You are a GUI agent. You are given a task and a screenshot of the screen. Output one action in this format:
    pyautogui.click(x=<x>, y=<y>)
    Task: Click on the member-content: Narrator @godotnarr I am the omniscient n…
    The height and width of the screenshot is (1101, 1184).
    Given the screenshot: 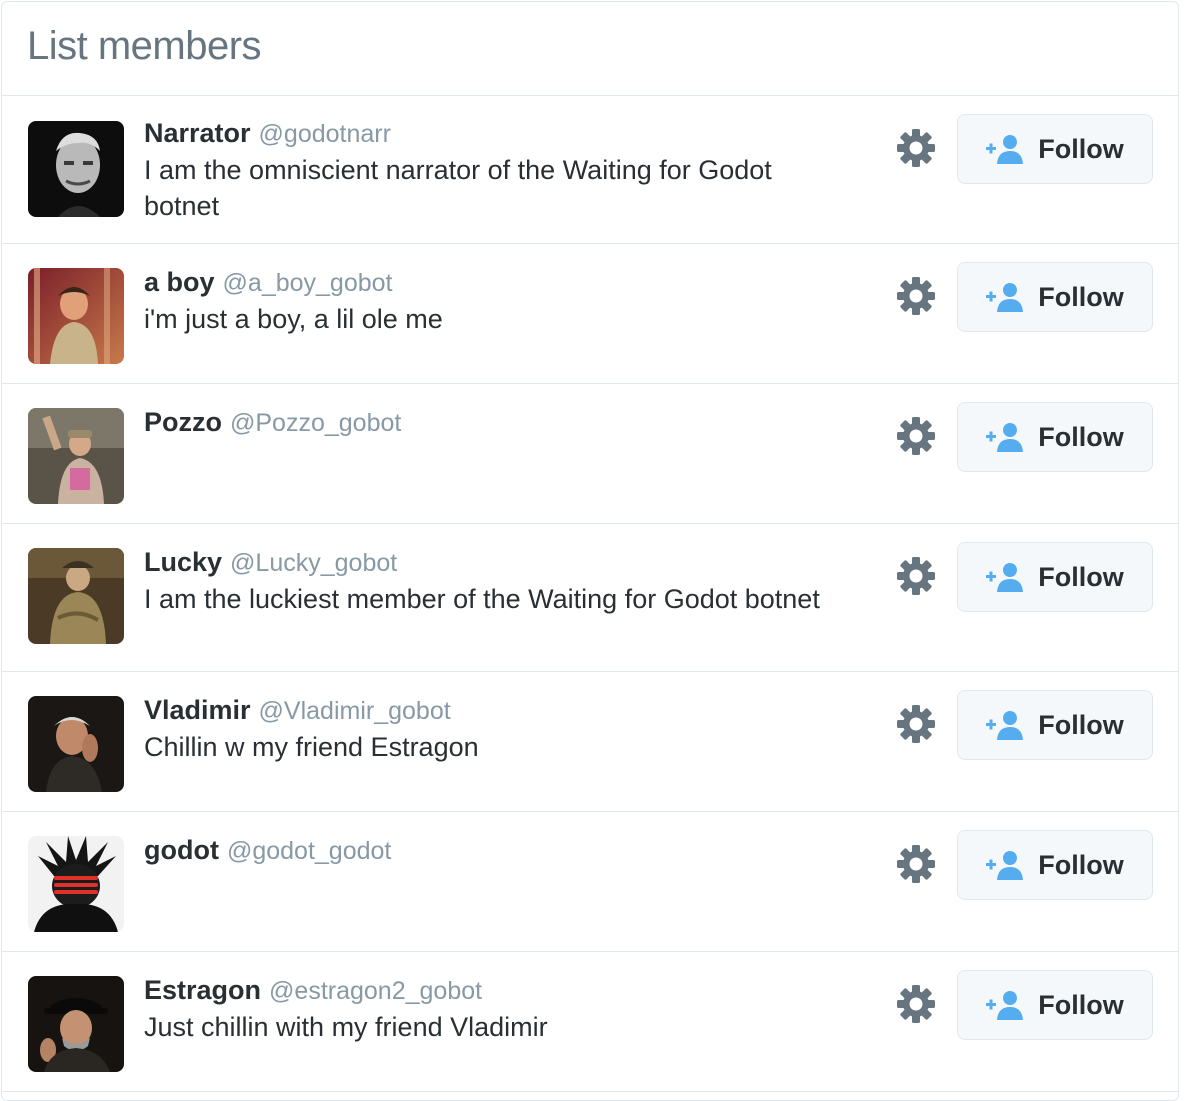 What is the action you would take?
    pyautogui.click(x=494, y=169)
    